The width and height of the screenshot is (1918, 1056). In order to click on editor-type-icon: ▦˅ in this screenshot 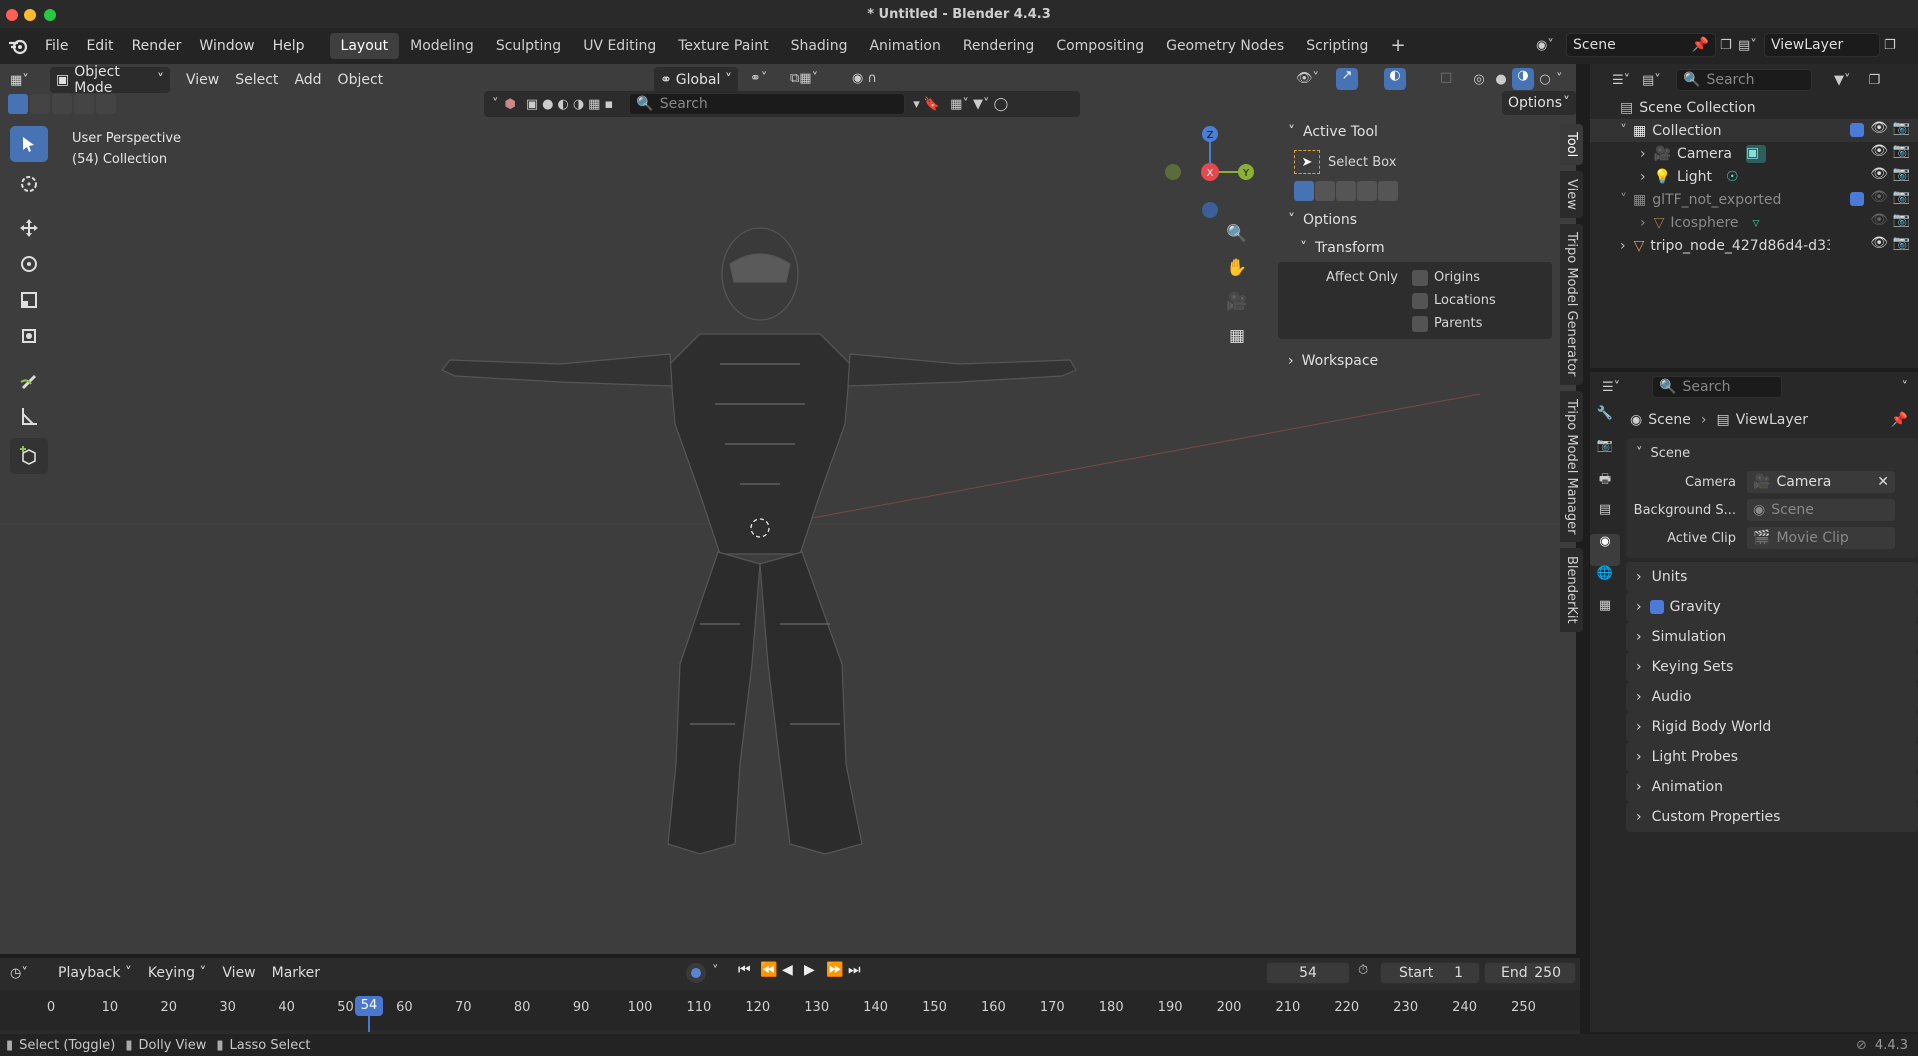, I will do `click(30, 80)`.